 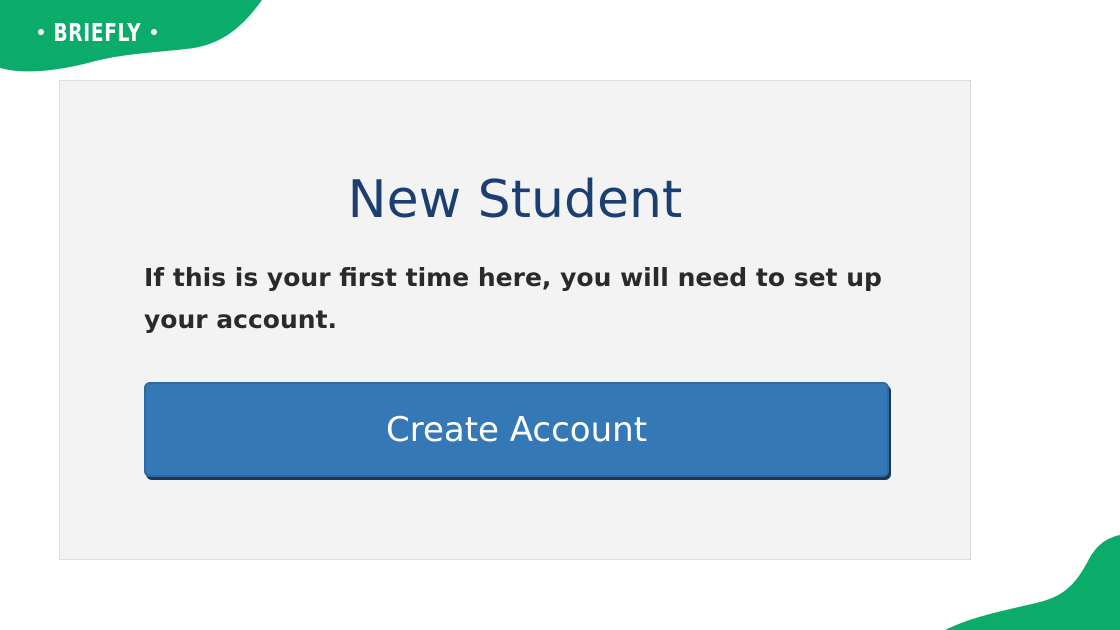 What do you see at coordinates (1032, 582) in the screenshot?
I see `corner-decoration-shape` at bounding box center [1032, 582].